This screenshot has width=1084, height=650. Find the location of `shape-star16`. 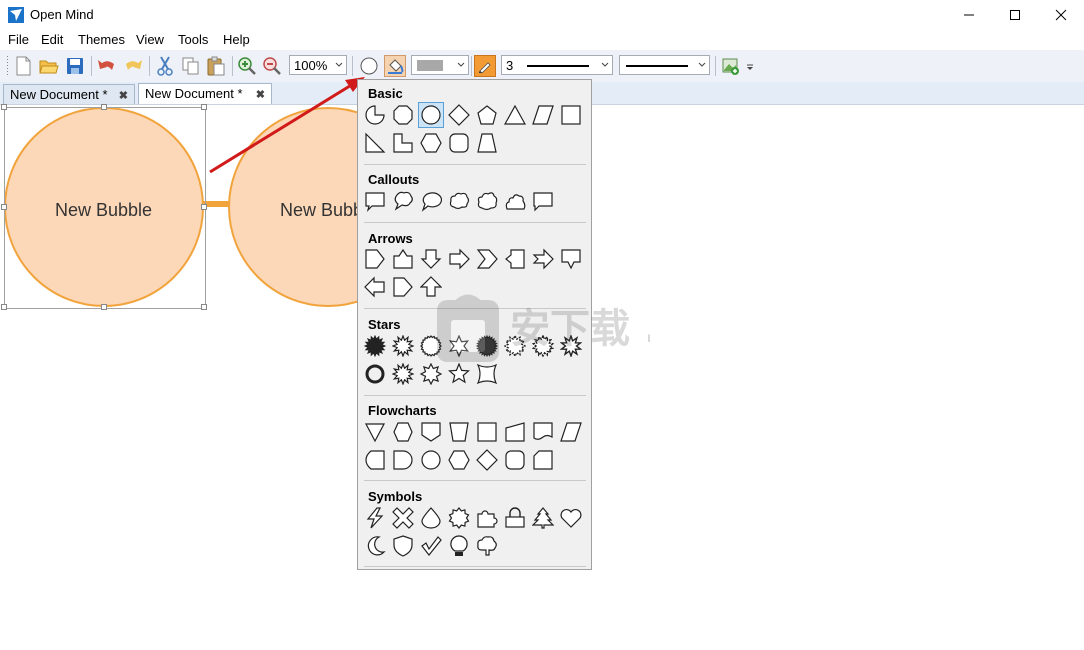

shape-star16 is located at coordinates (403, 346).